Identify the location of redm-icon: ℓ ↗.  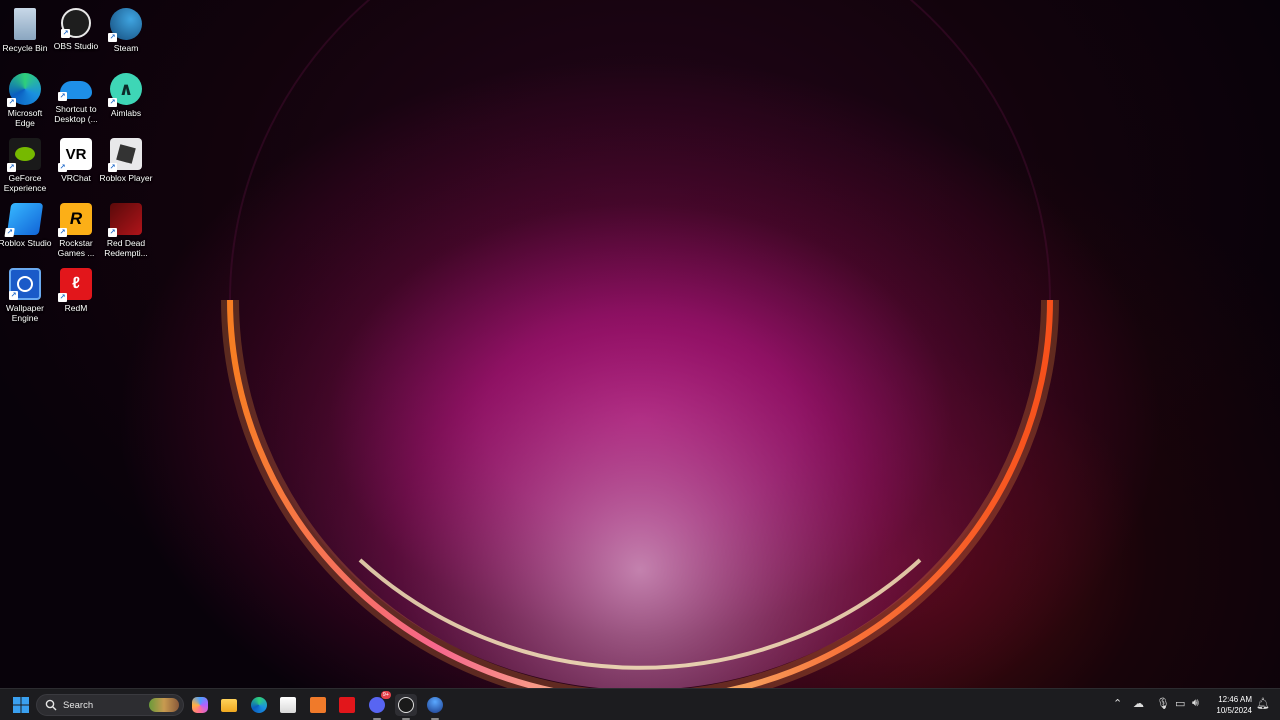
(75, 285).